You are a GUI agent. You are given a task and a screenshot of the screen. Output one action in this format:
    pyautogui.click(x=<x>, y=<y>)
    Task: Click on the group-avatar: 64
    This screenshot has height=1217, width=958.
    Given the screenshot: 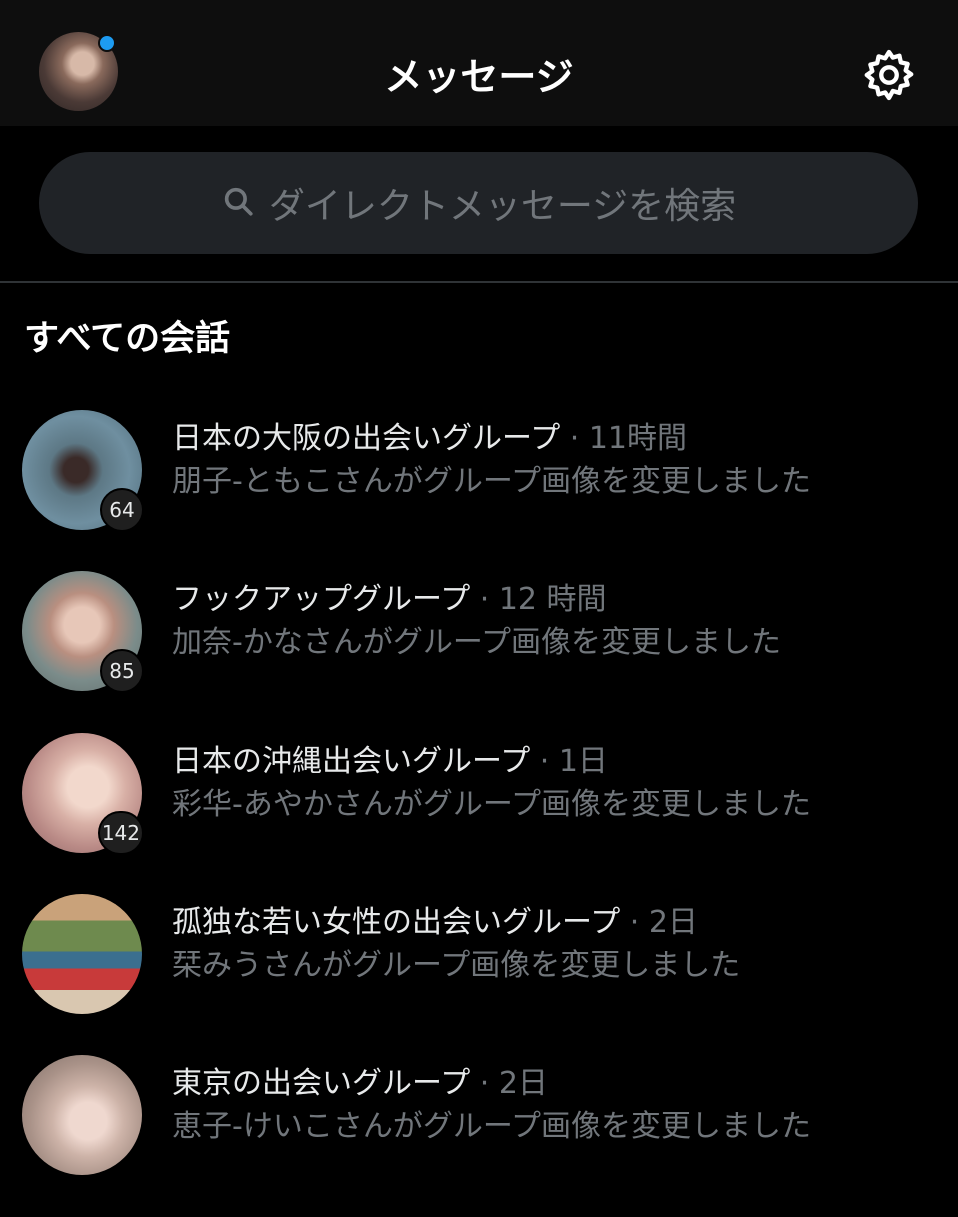 What is the action you would take?
    pyautogui.click(x=83, y=471)
    